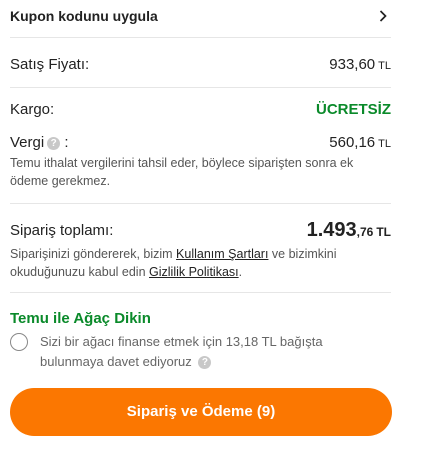 This screenshot has width=431, height=452. I want to click on order-total-value: 1.493,76 TL, so click(349, 230).